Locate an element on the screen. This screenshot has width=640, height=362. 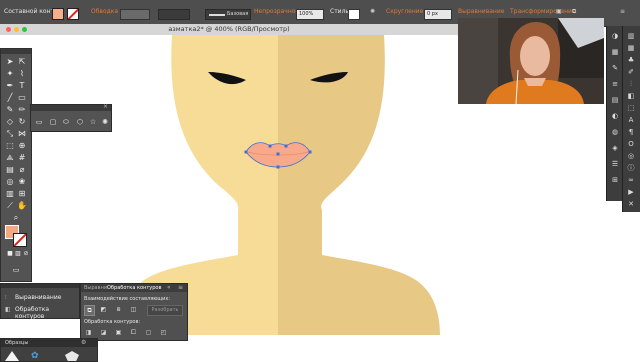
isolate-icon: ▣ is located at coordinates (559, 11).